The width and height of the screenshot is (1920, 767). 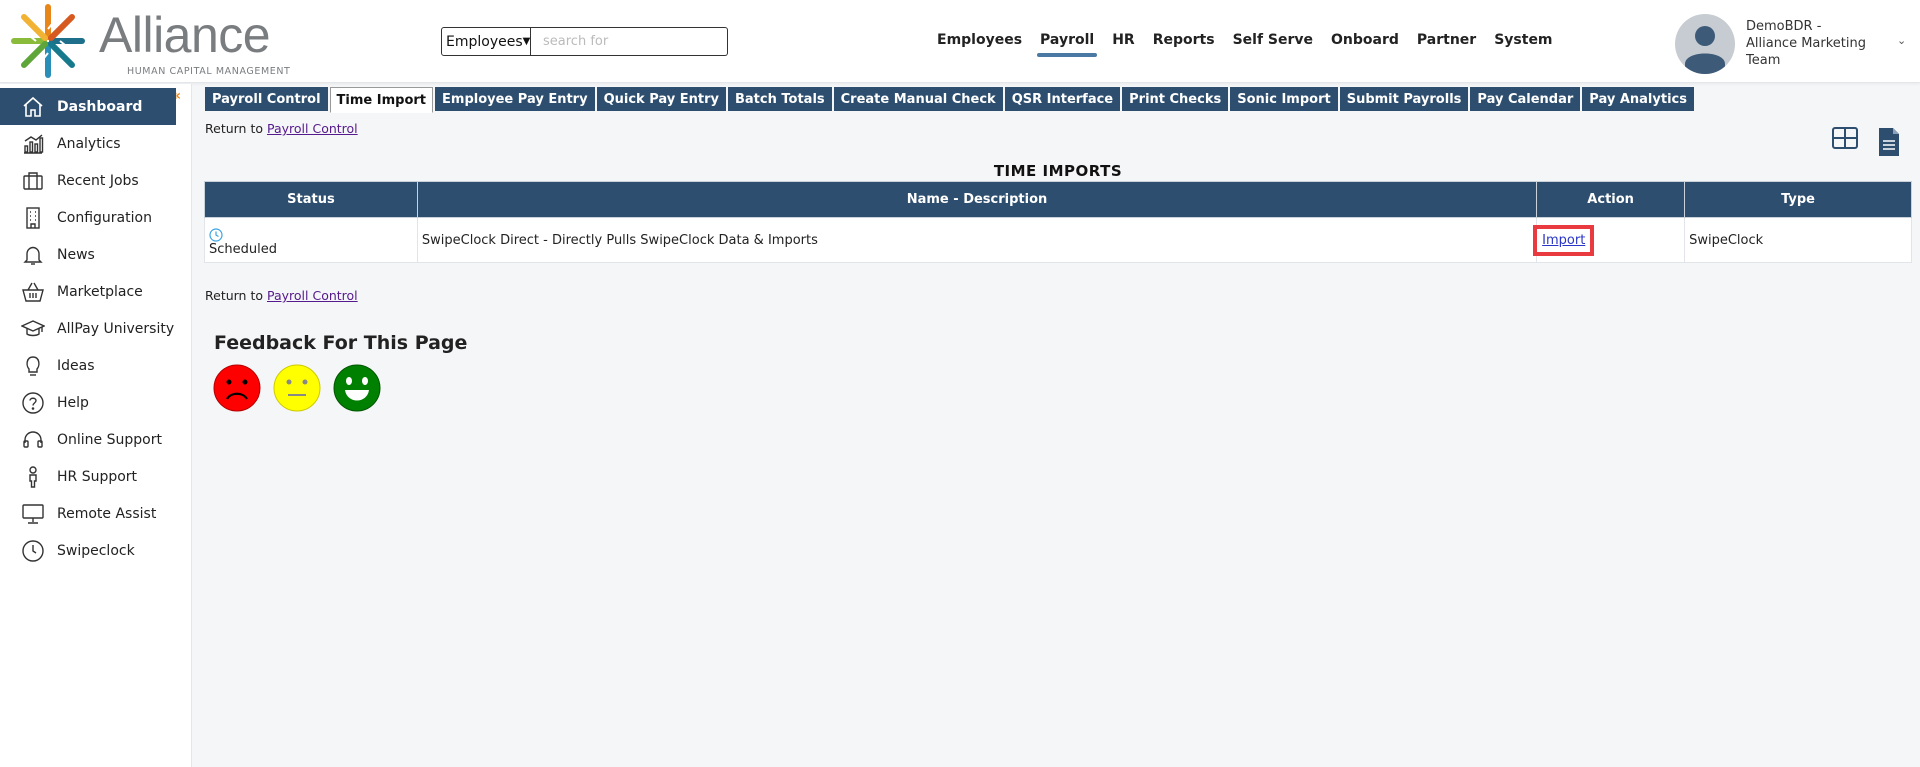 I want to click on tab-pay-analytics: Pay Analytics, so click(x=1638, y=99).